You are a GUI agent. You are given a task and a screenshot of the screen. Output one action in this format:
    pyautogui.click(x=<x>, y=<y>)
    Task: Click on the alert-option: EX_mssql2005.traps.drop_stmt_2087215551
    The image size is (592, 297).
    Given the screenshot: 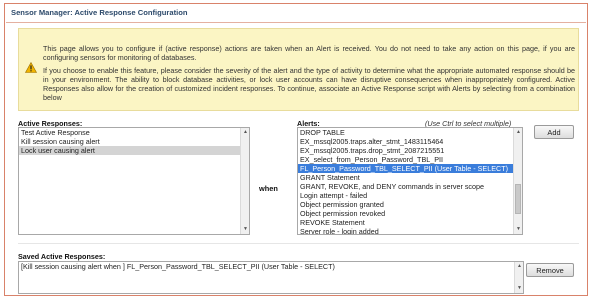 What is the action you would take?
    pyautogui.click(x=410, y=150)
    